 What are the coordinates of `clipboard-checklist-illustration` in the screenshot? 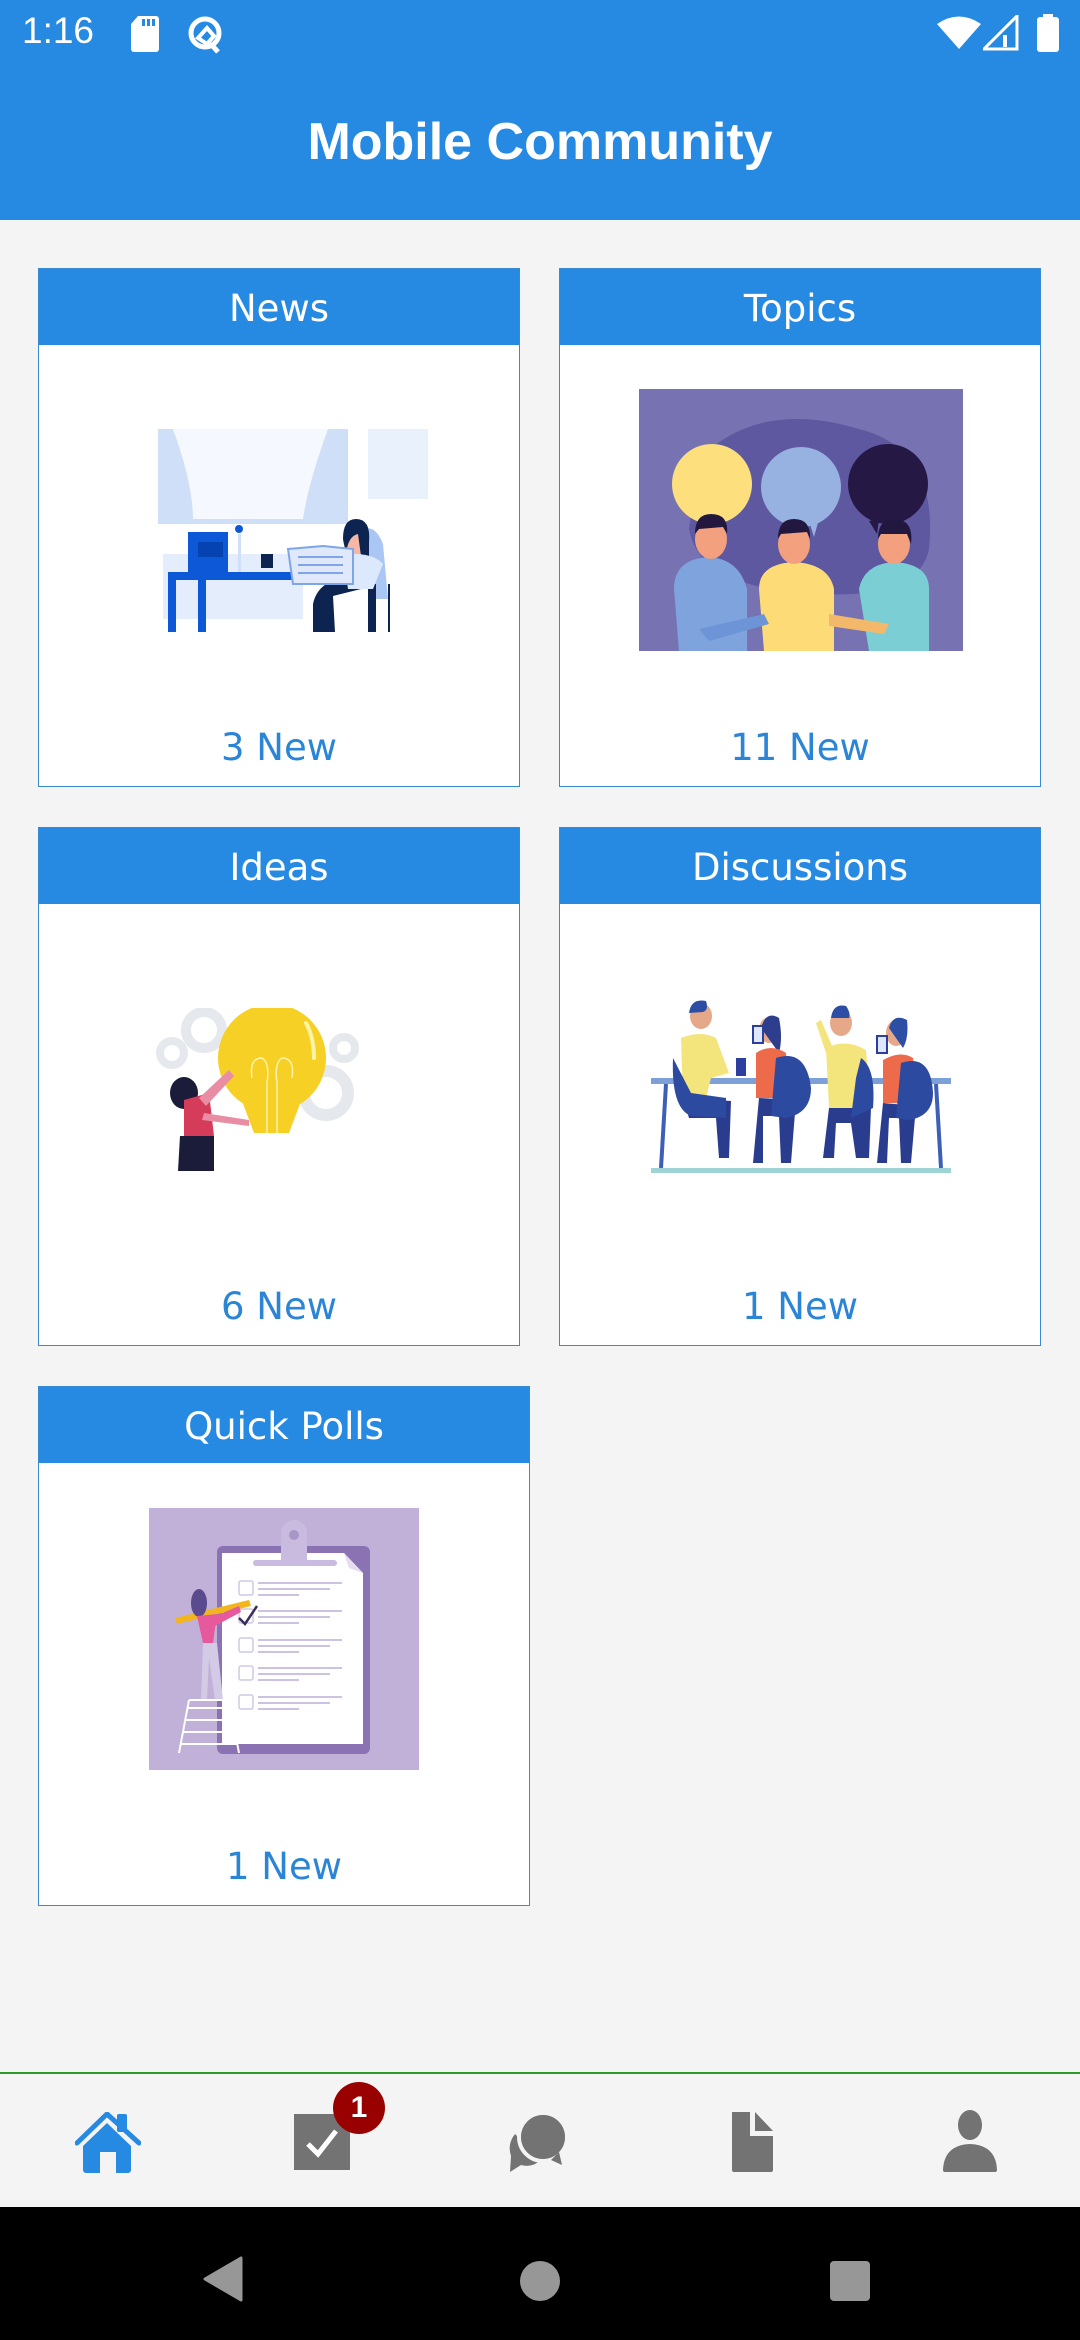 It's located at (284, 1639).